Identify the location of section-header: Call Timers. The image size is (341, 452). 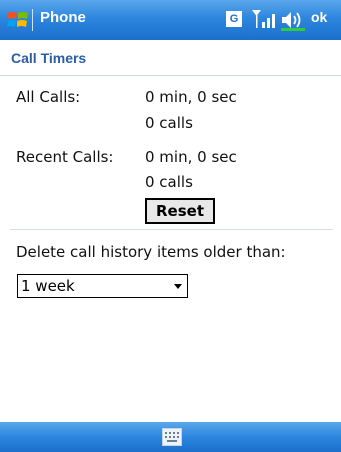
(170, 58).